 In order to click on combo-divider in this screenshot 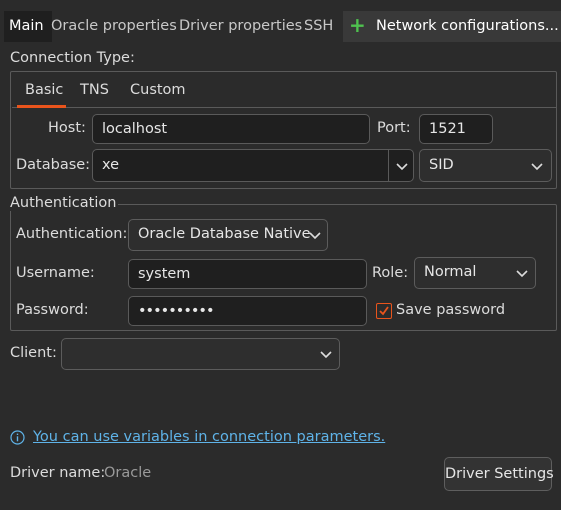, I will do `click(388, 165)`.